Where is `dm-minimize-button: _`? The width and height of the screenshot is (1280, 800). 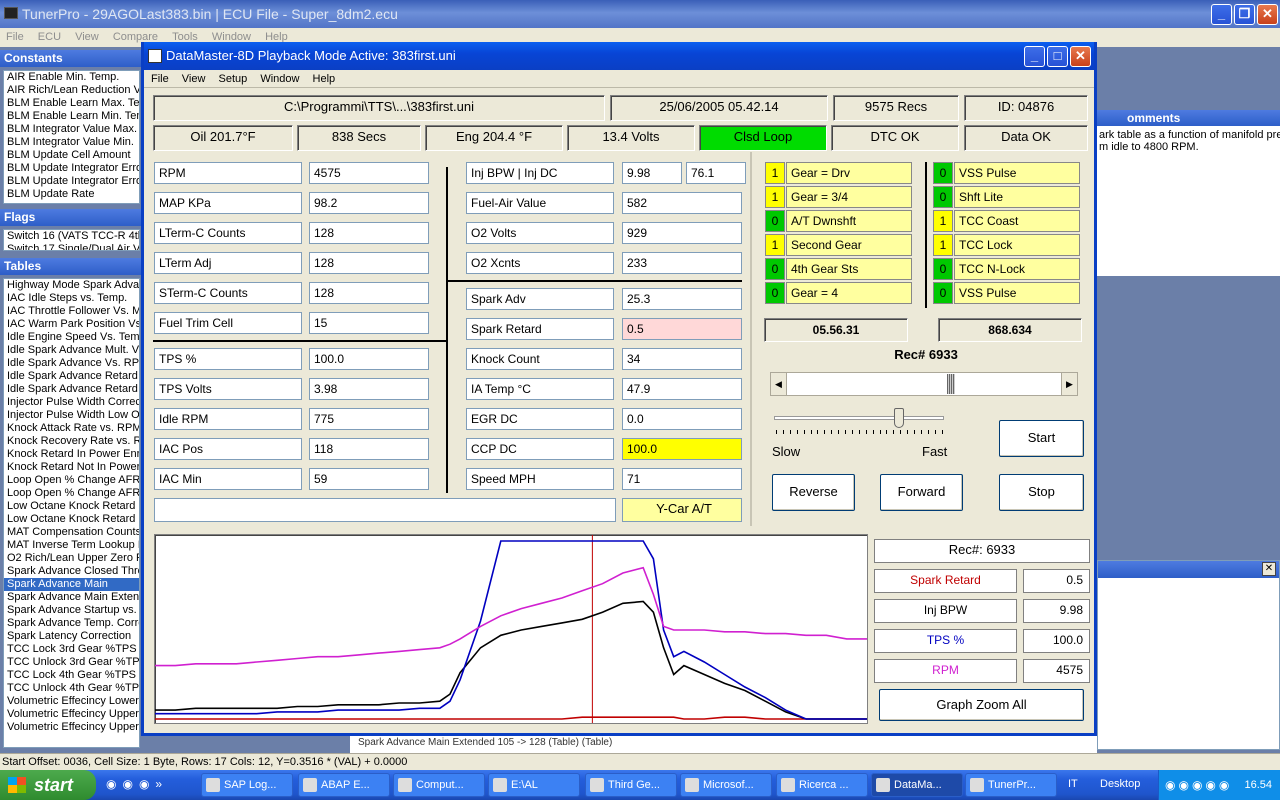 dm-minimize-button: _ is located at coordinates (1034, 56).